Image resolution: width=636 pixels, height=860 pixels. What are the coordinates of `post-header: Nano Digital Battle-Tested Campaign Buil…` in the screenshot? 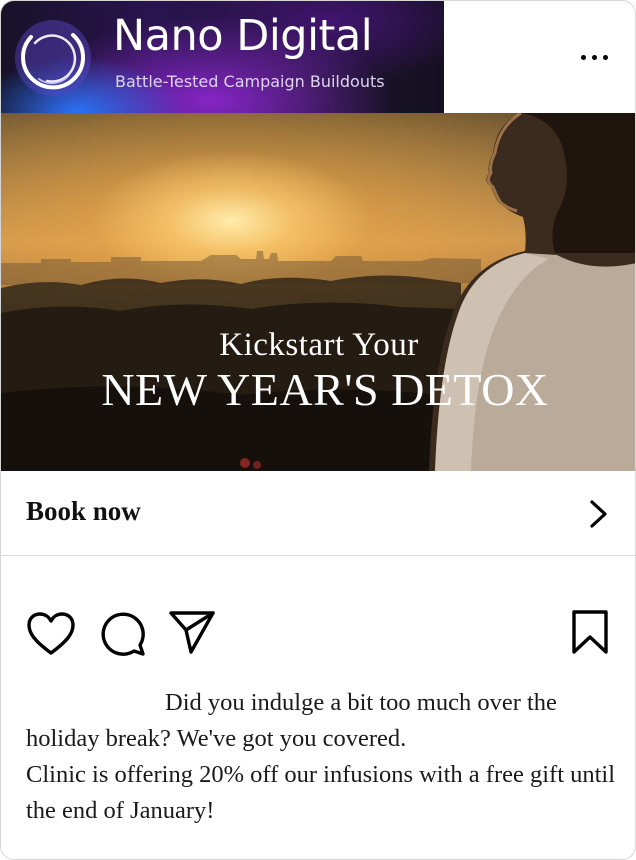 It's located at (318, 57).